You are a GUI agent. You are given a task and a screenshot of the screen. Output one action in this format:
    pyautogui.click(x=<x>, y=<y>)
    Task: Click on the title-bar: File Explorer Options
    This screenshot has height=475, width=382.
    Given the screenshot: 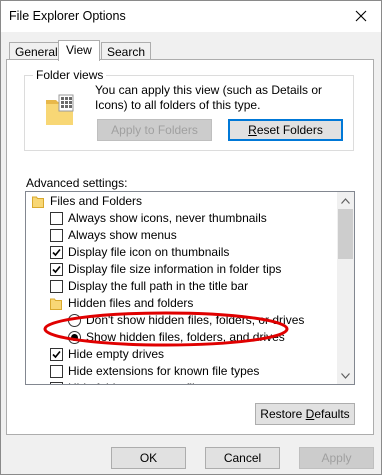 What is the action you would take?
    pyautogui.click(x=191, y=16)
    